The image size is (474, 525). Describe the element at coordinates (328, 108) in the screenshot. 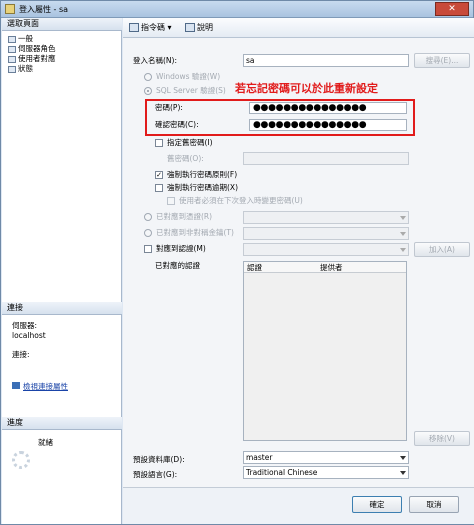

I see `password-input: ●●●●●●●●●●●●●●●` at that location.